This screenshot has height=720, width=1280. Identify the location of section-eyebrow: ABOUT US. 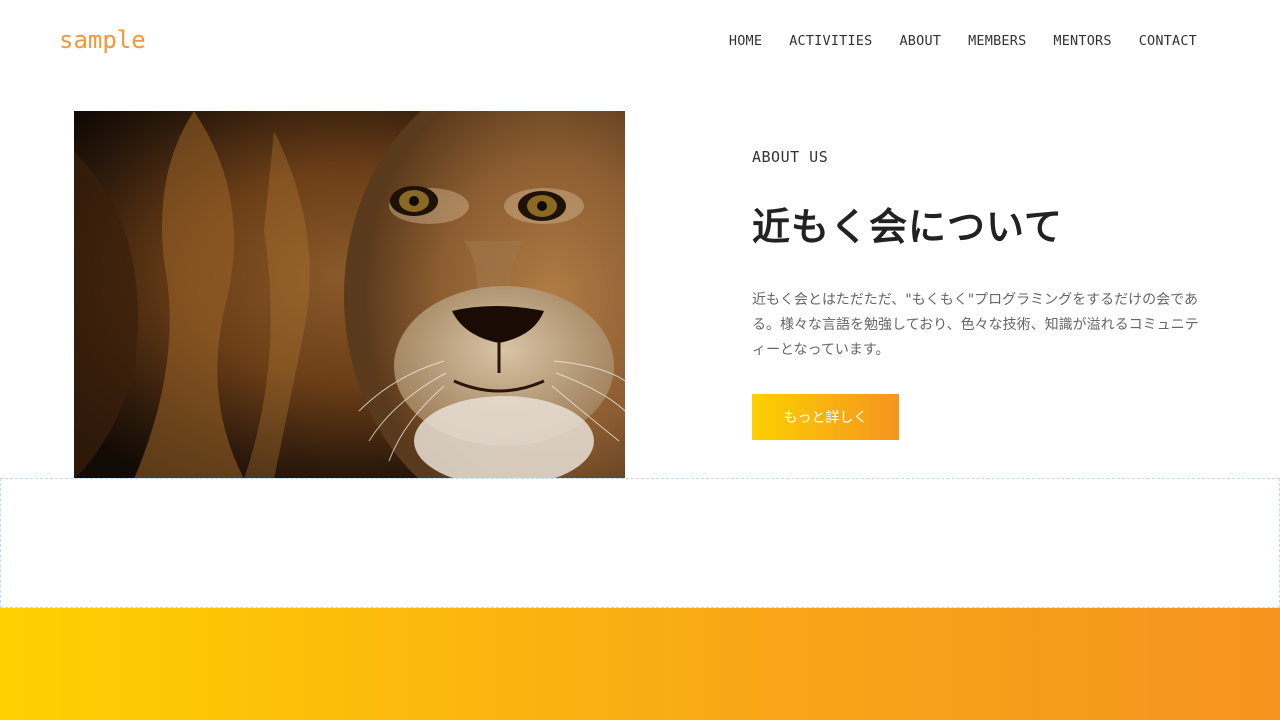
(790, 157).